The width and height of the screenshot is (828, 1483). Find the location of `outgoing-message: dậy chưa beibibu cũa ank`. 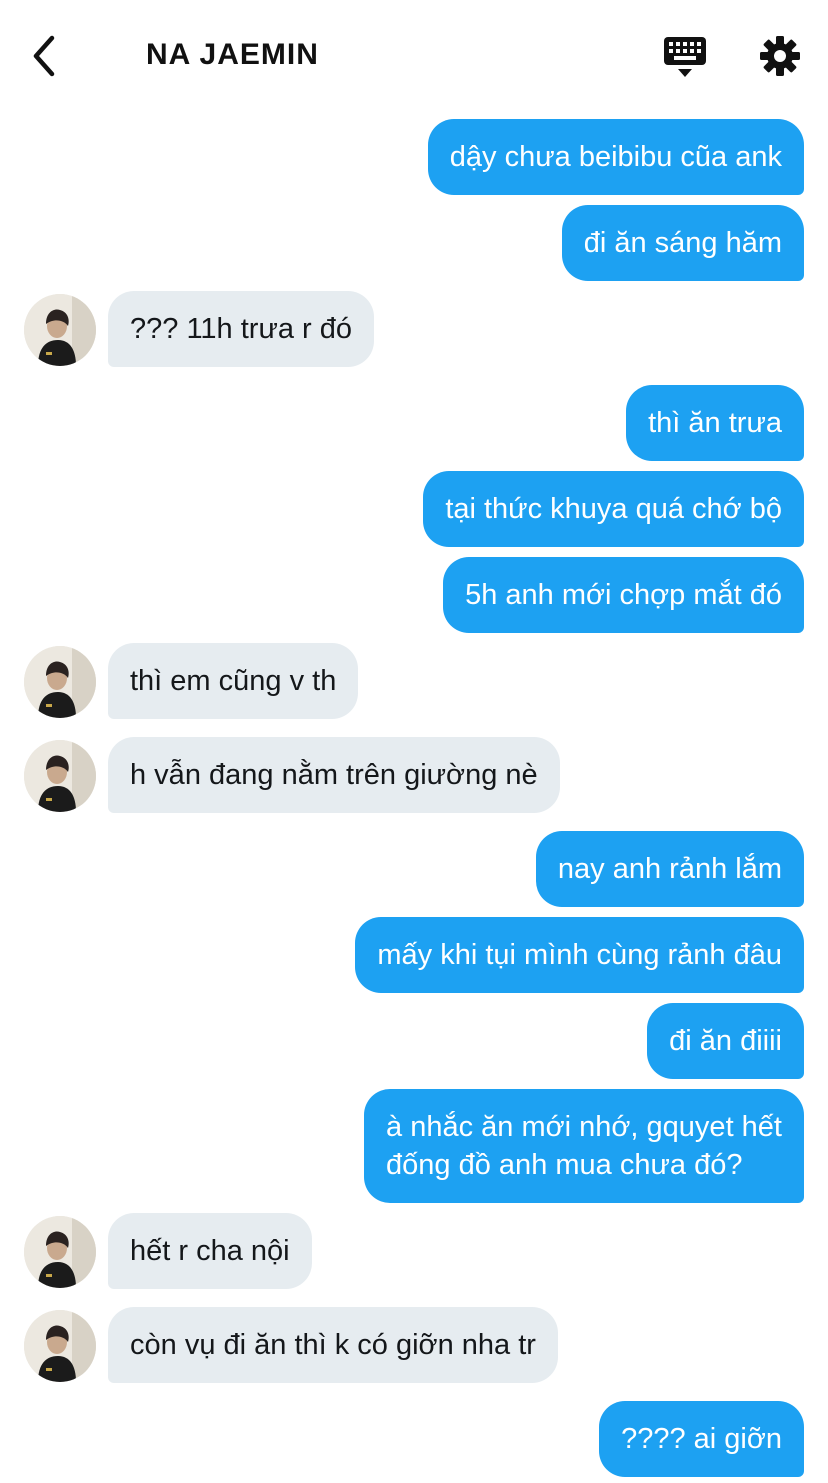

outgoing-message: dậy chưa beibibu cũa ank is located at coordinates (414, 157).